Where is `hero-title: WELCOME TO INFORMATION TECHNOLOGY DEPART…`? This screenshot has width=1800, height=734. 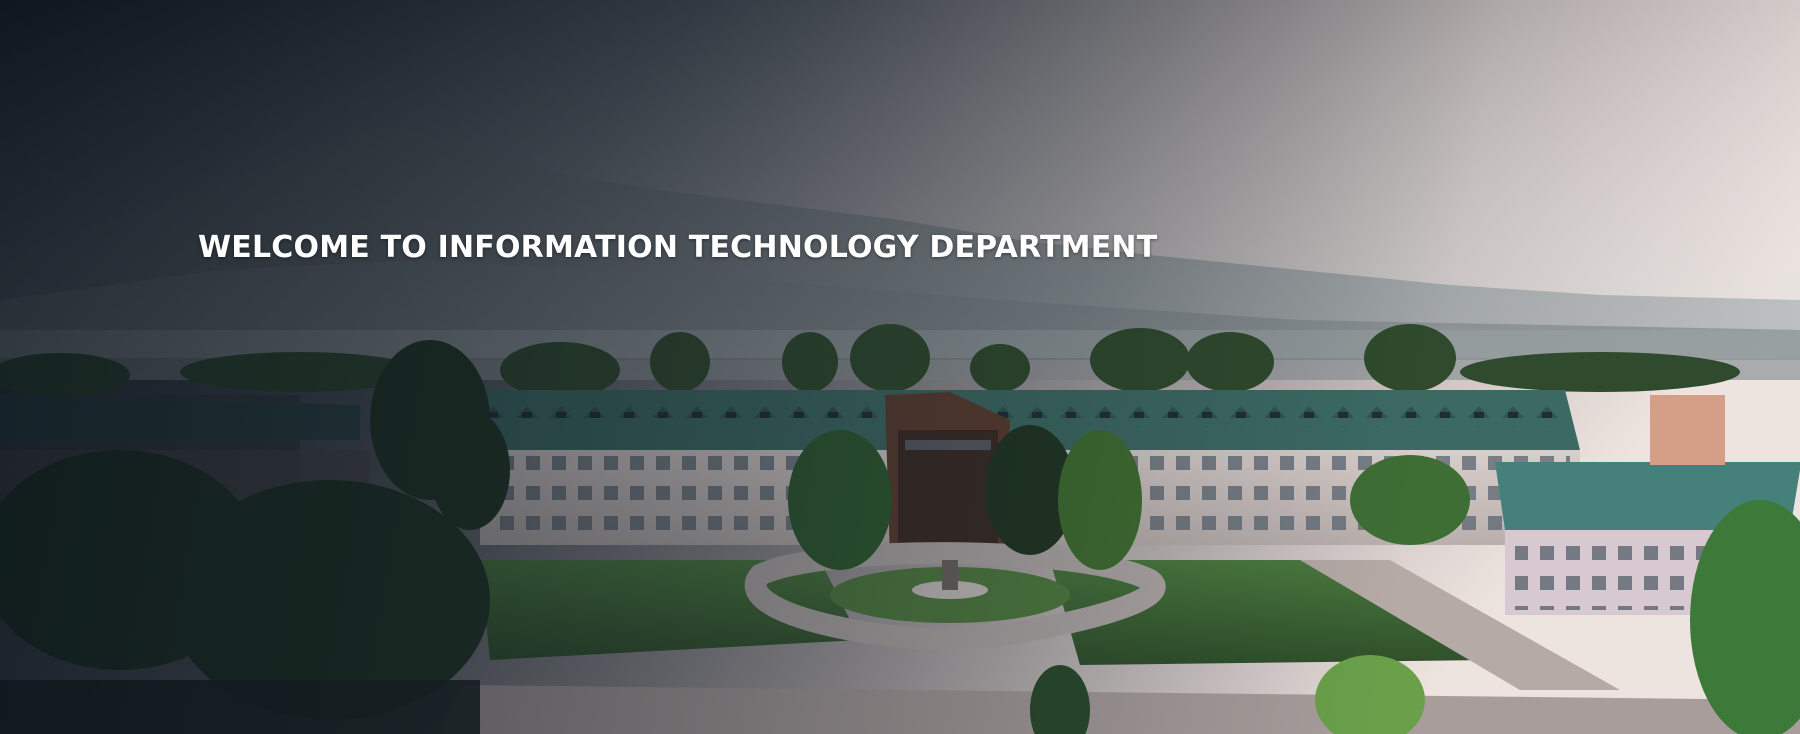
hero-title: WELCOME TO INFORMATION TECHNOLOGY DEPART… is located at coordinates (678, 247).